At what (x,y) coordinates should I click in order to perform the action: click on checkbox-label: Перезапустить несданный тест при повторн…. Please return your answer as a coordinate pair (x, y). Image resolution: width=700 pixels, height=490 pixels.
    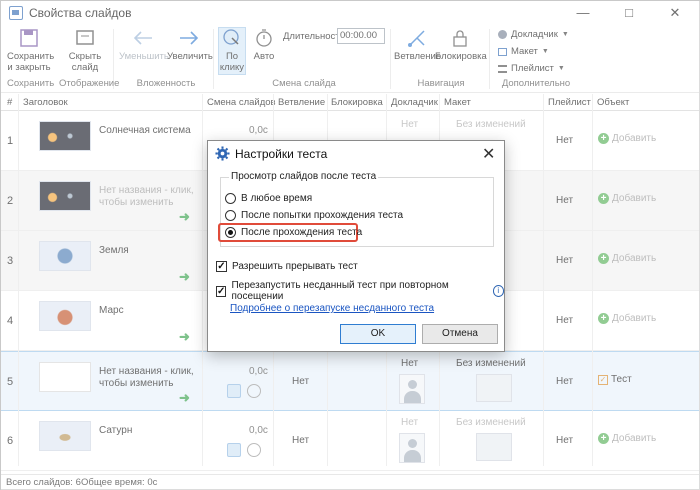
    Looking at the image, I should click on (340, 291).